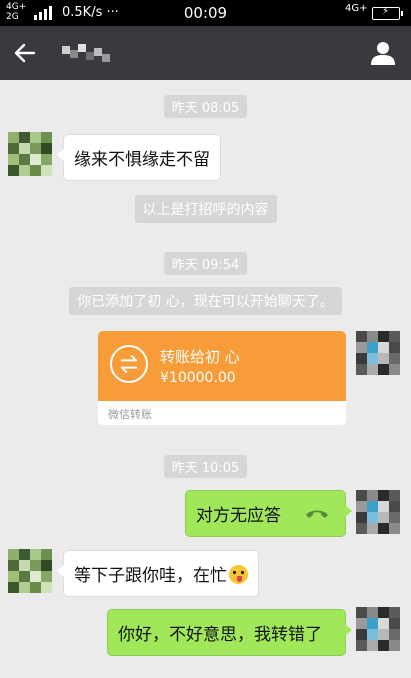 This screenshot has width=411, height=678. I want to click on system-message-text: 你已添加了初 心，现在可以开始聊天了。, so click(205, 301).